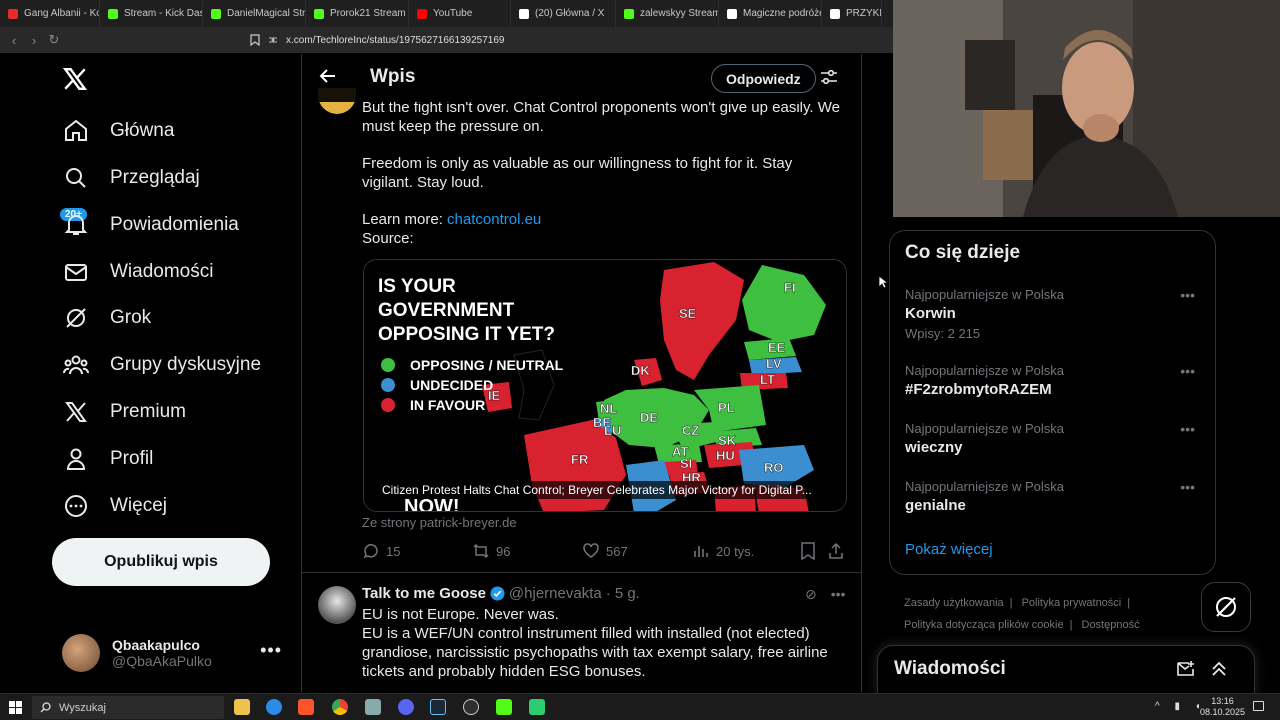 Image resolution: width=1280 pixels, height=720 pixels. I want to click on browser-tab: Magiczne podróże, so click(770, 13).